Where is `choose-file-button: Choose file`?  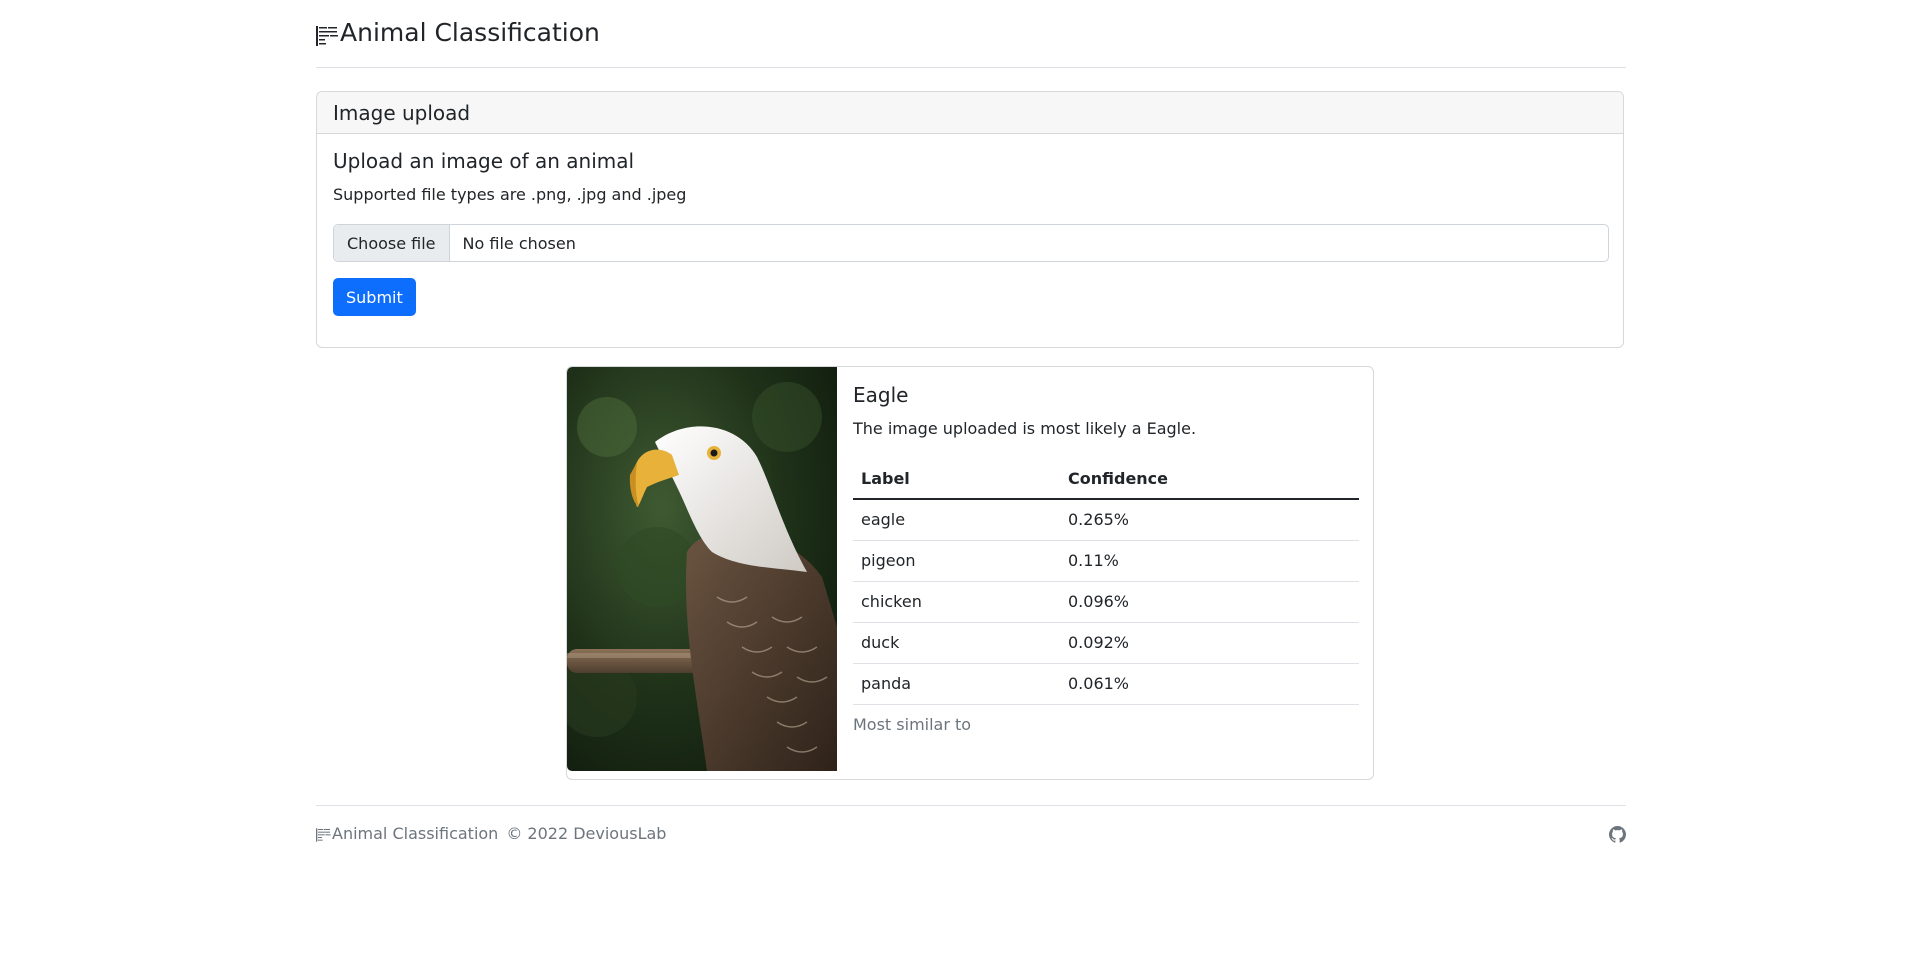 choose-file-button: Choose file is located at coordinates (392, 243).